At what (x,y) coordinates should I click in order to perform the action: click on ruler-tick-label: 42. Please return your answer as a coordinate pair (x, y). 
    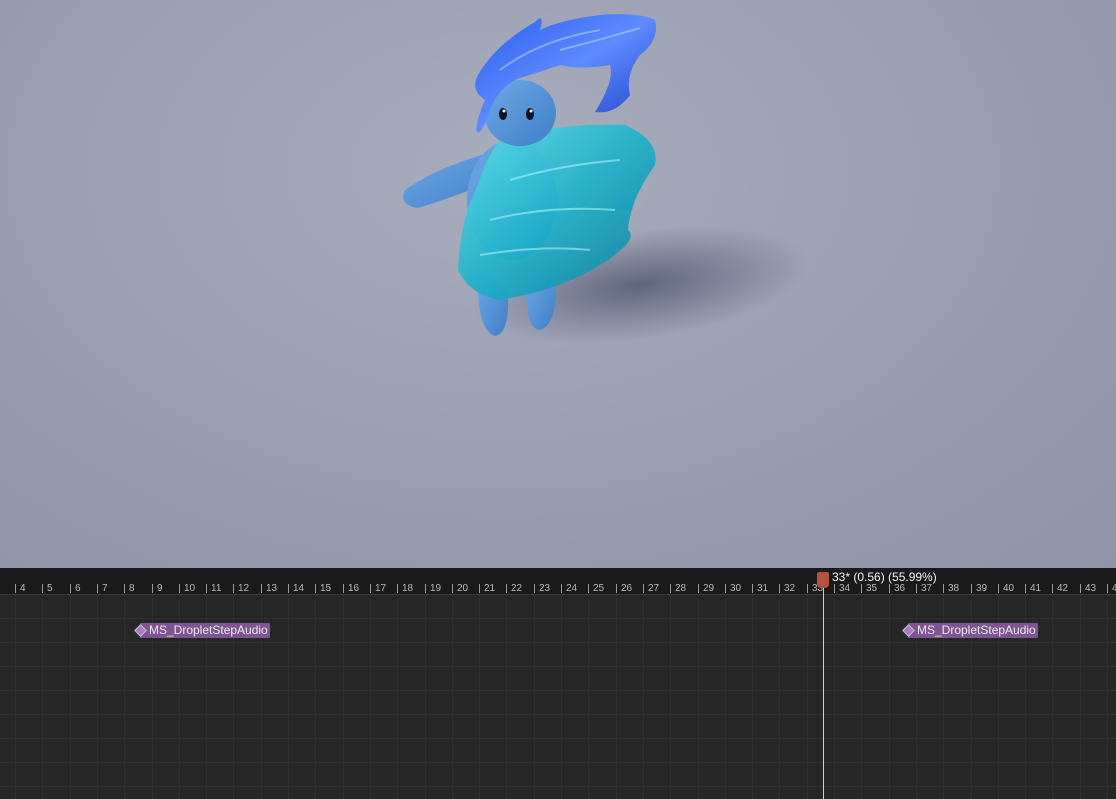
    Looking at the image, I should click on (1063, 588).